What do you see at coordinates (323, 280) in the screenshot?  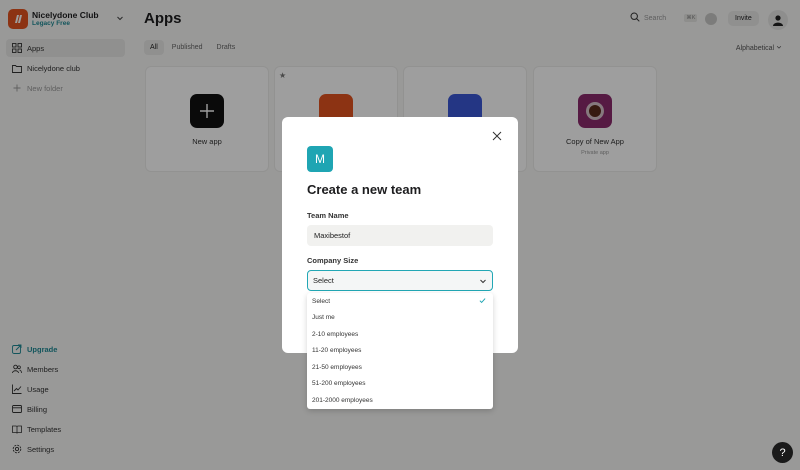 I see `select-value: Select` at bounding box center [323, 280].